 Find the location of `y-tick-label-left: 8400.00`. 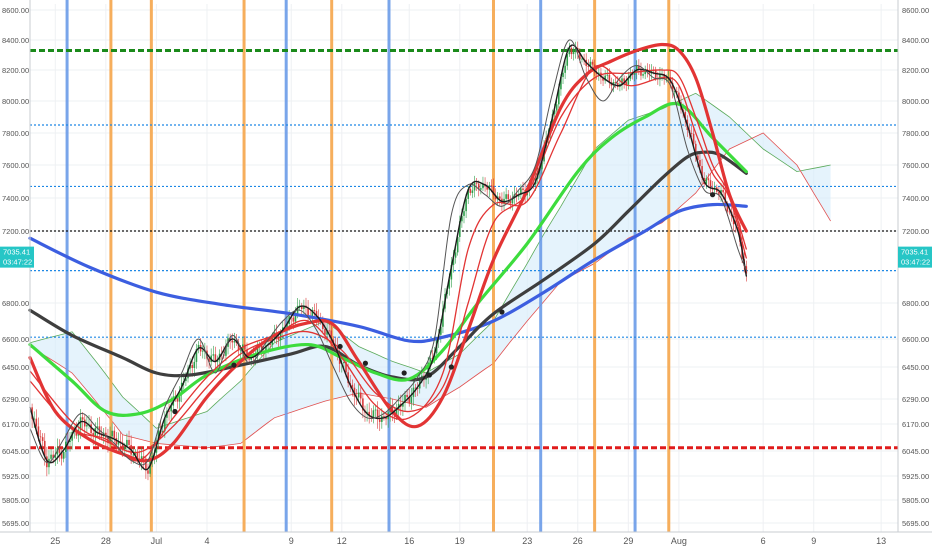

y-tick-label-left: 8400.00 is located at coordinates (15, 40).